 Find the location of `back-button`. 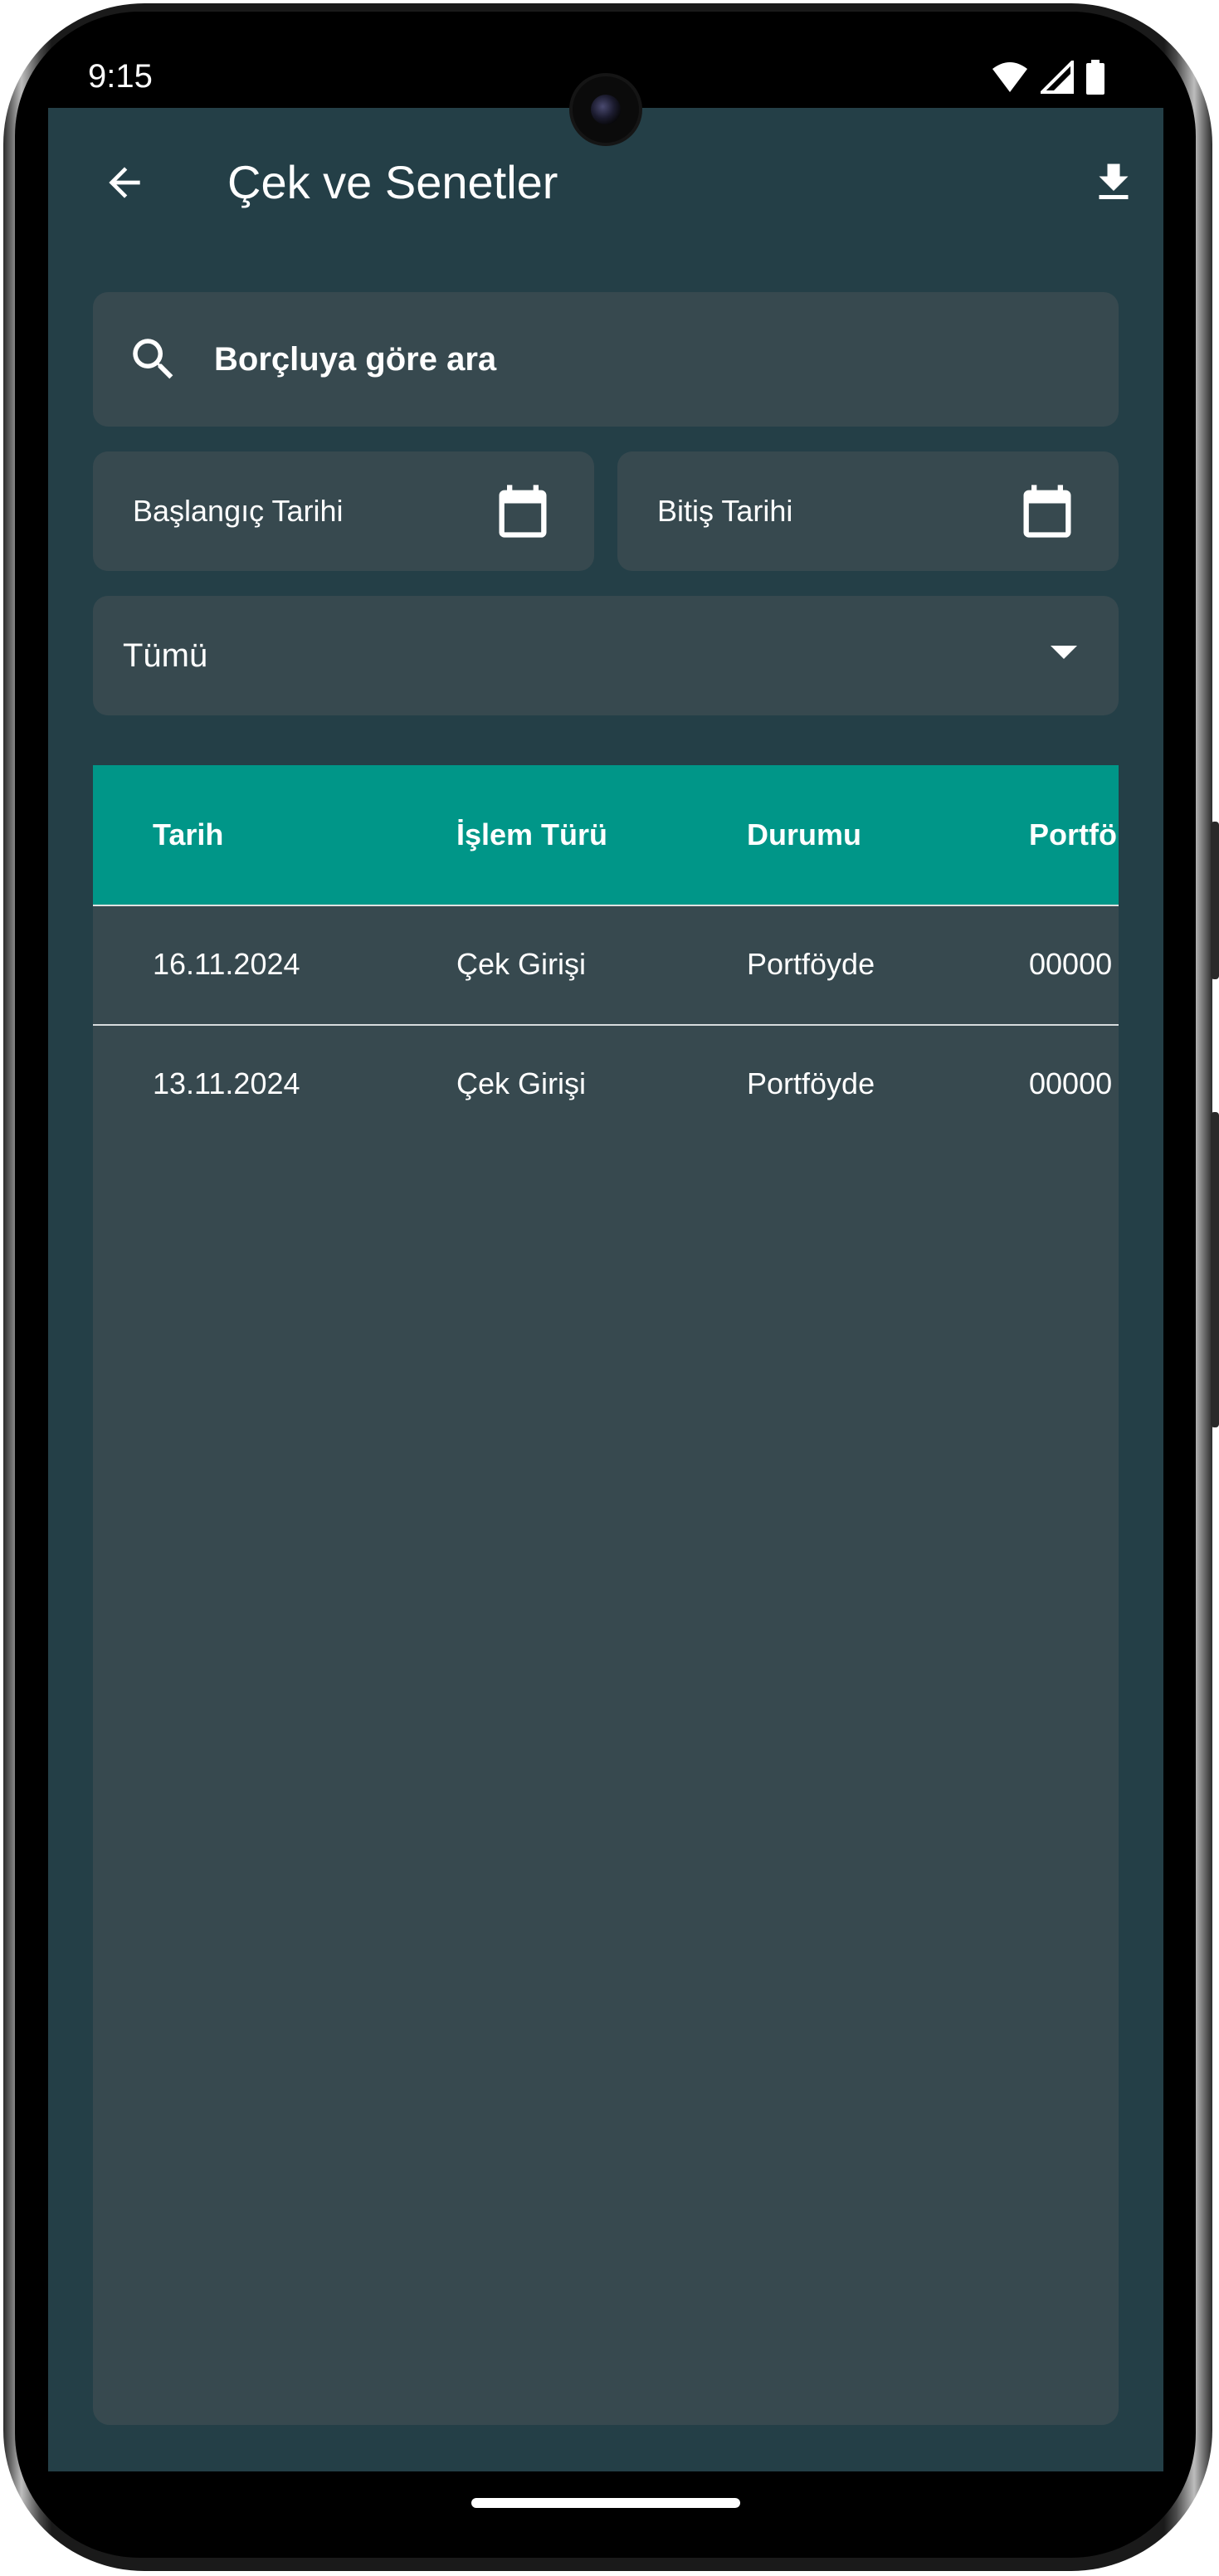

back-button is located at coordinates (125, 183).